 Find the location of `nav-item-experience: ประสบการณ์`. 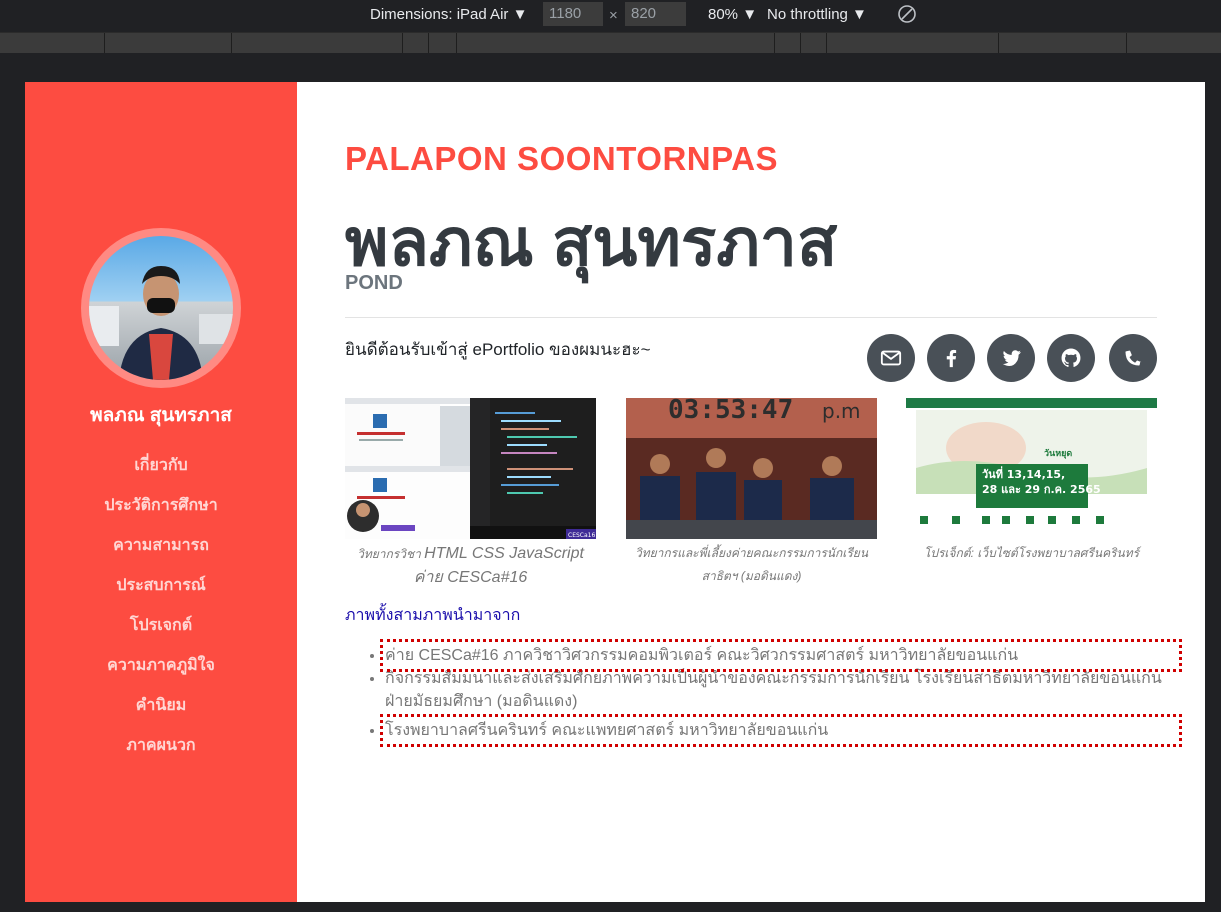

nav-item-experience: ประสบการณ์ is located at coordinates (161, 594).